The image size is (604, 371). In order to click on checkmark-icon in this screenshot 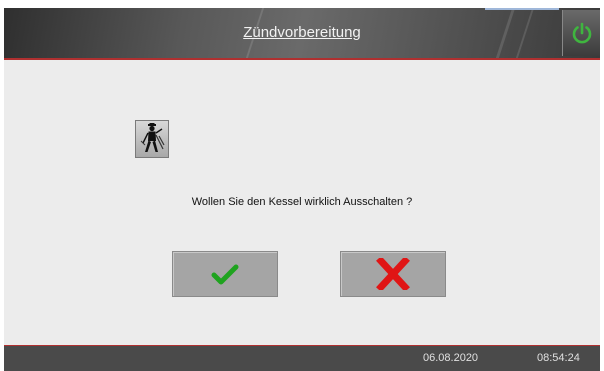, I will do `click(225, 274)`.